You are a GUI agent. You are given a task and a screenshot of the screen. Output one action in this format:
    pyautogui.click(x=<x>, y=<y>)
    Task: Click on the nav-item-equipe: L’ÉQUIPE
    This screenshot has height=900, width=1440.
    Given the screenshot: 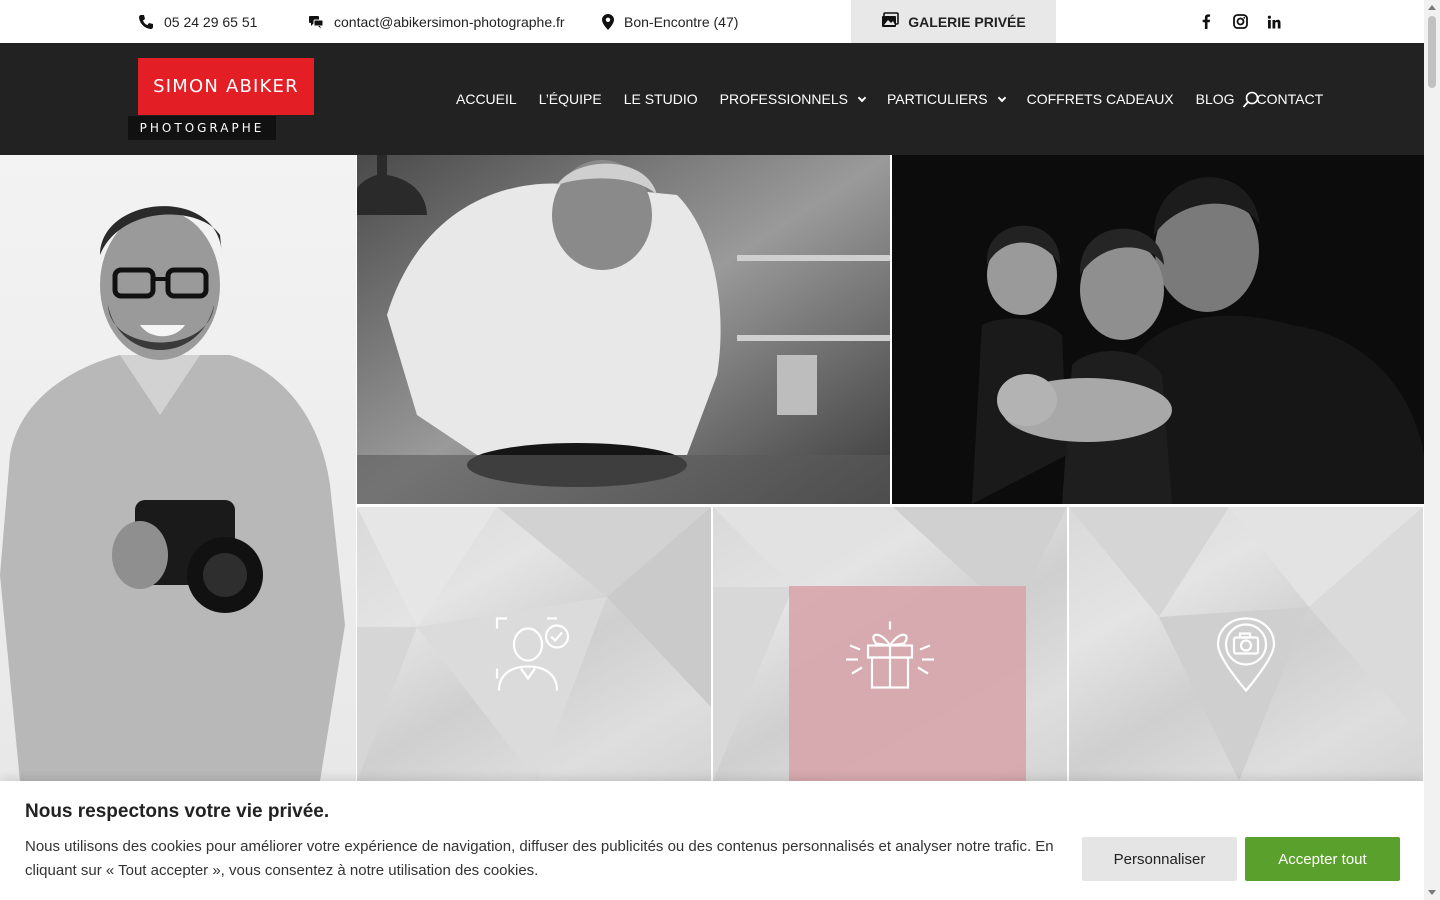 What is the action you would take?
    pyautogui.click(x=570, y=99)
    